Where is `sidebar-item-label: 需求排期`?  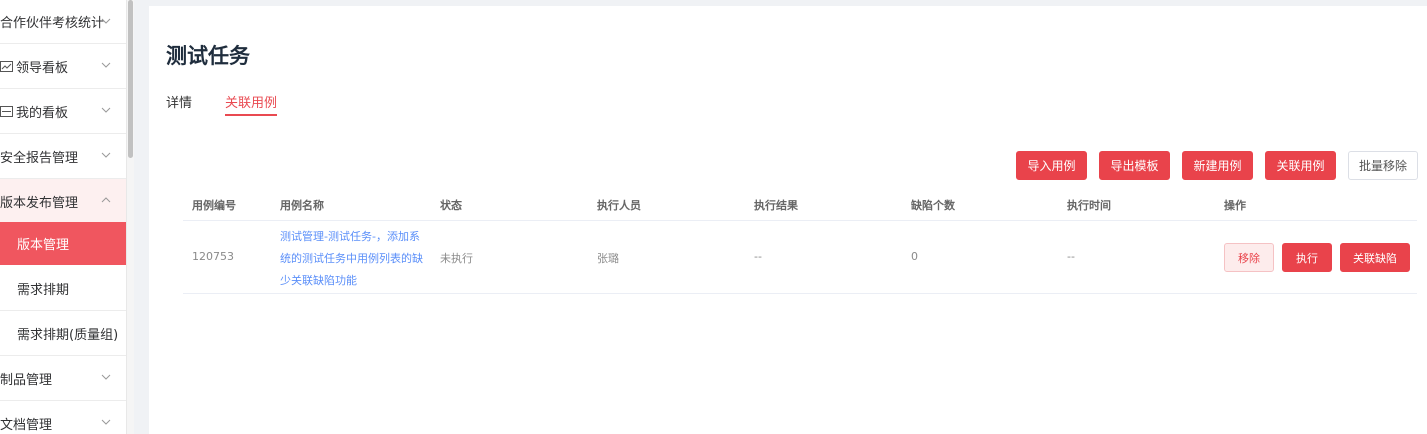 sidebar-item-label: 需求排期 is located at coordinates (43, 290).